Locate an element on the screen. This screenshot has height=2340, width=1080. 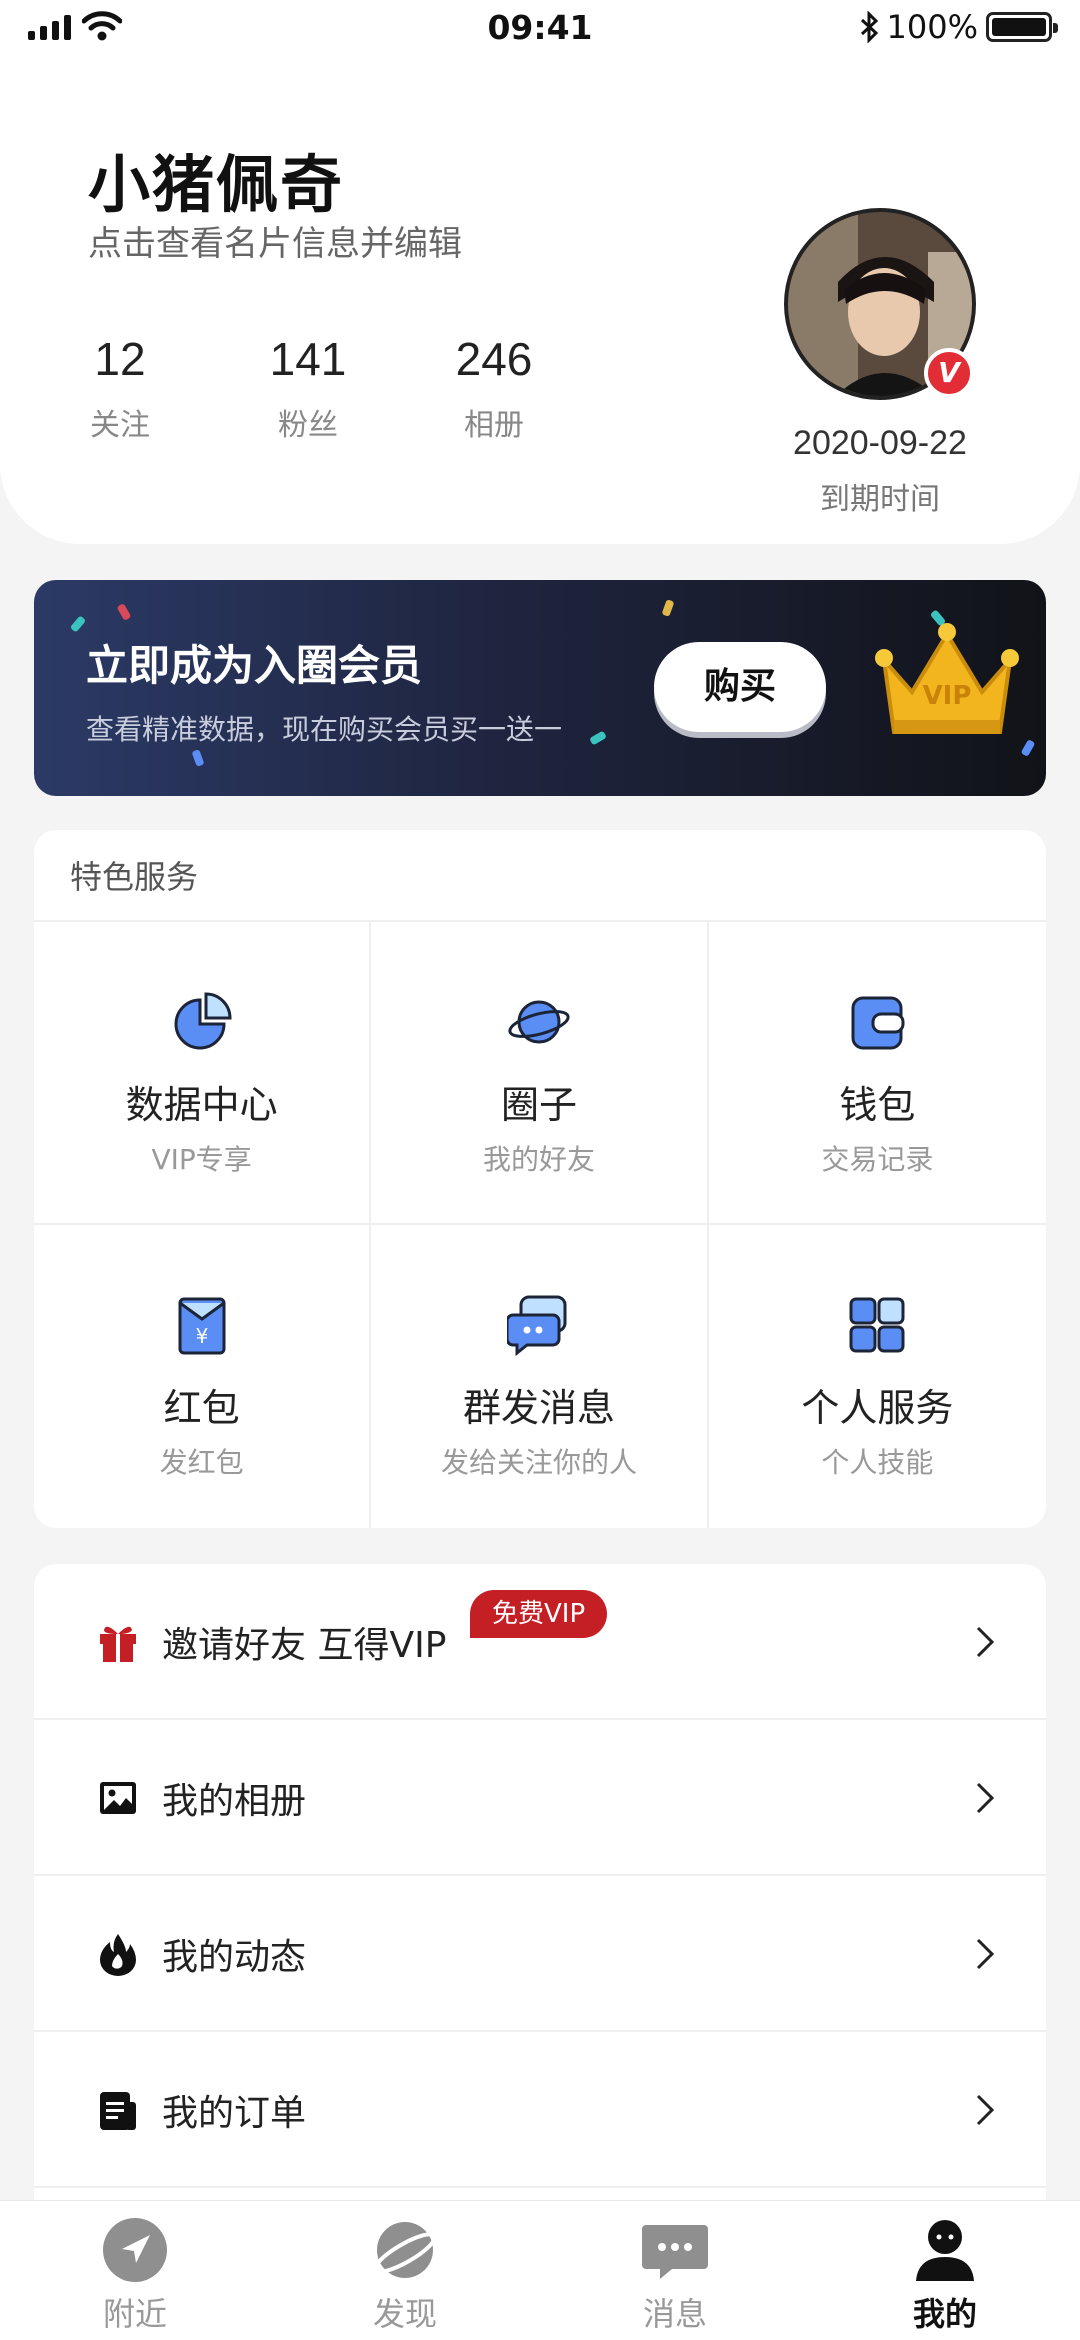
vip-banner: 立即成为入圈会员 查看精准数据，现在购买会员买一送一 购买 VIP is located at coordinates (540, 688).